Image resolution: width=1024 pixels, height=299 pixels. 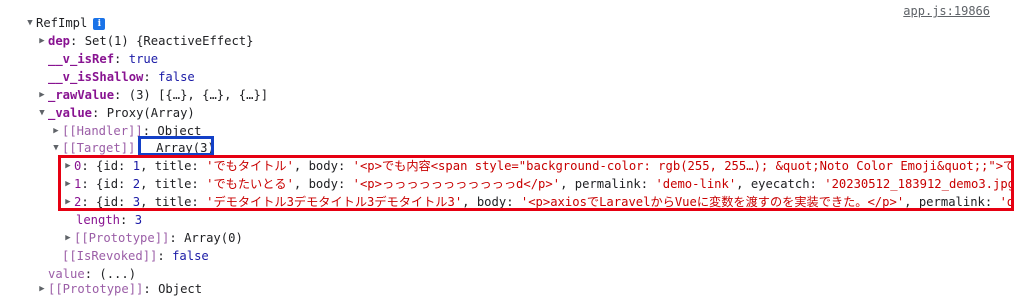 What do you see at coordinates (169, 41) in the screenshot?
I see `property-value: Set(1) {ReactiveEffect}` at bounding box center [169, 41].